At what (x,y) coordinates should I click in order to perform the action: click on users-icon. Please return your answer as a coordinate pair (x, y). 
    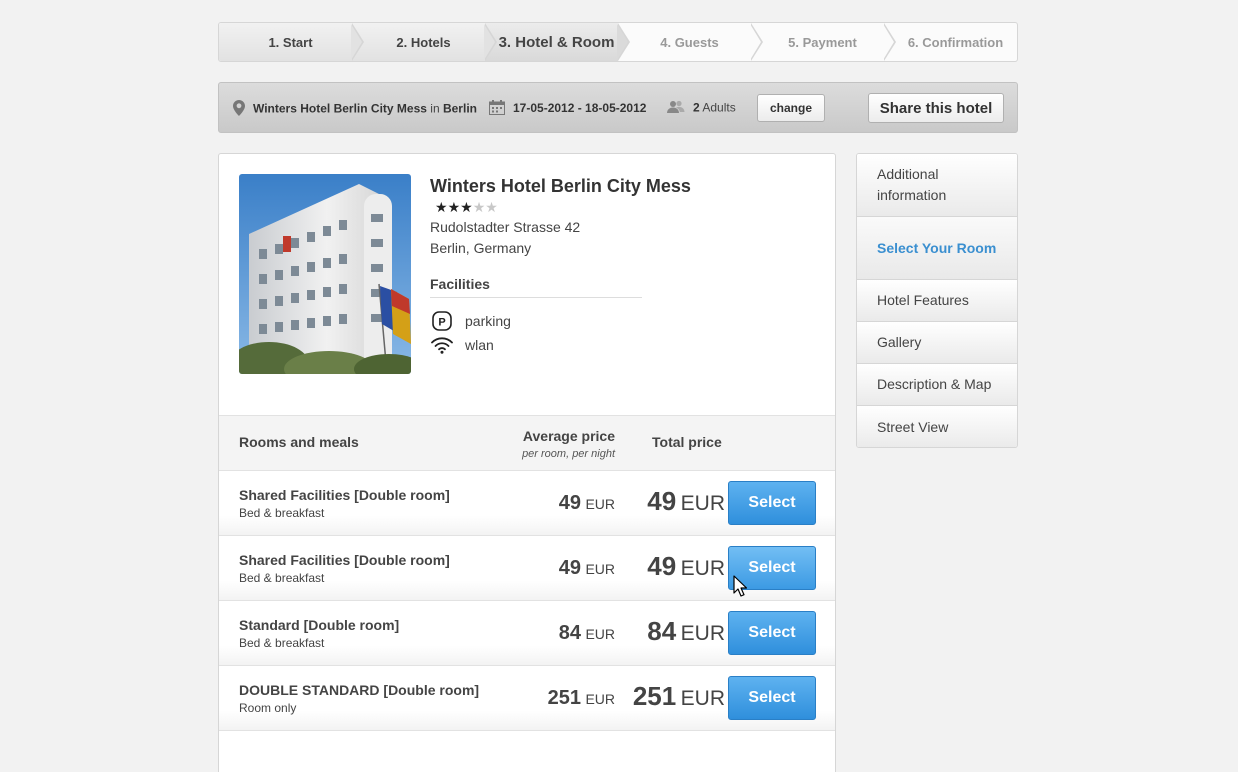
    Looking at the image, I should click on (676, 108).